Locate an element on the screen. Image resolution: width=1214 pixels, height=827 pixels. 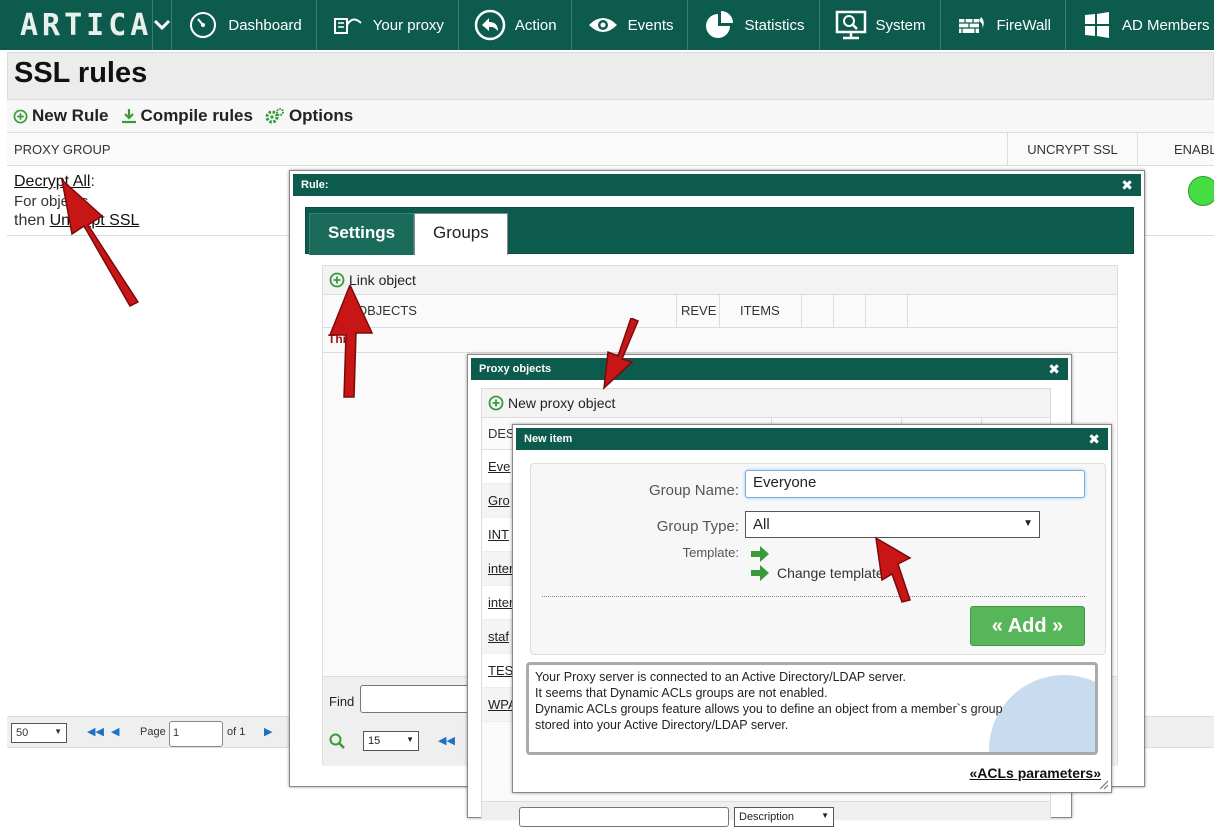
monitor-icon is located at coordinates (850, 25).